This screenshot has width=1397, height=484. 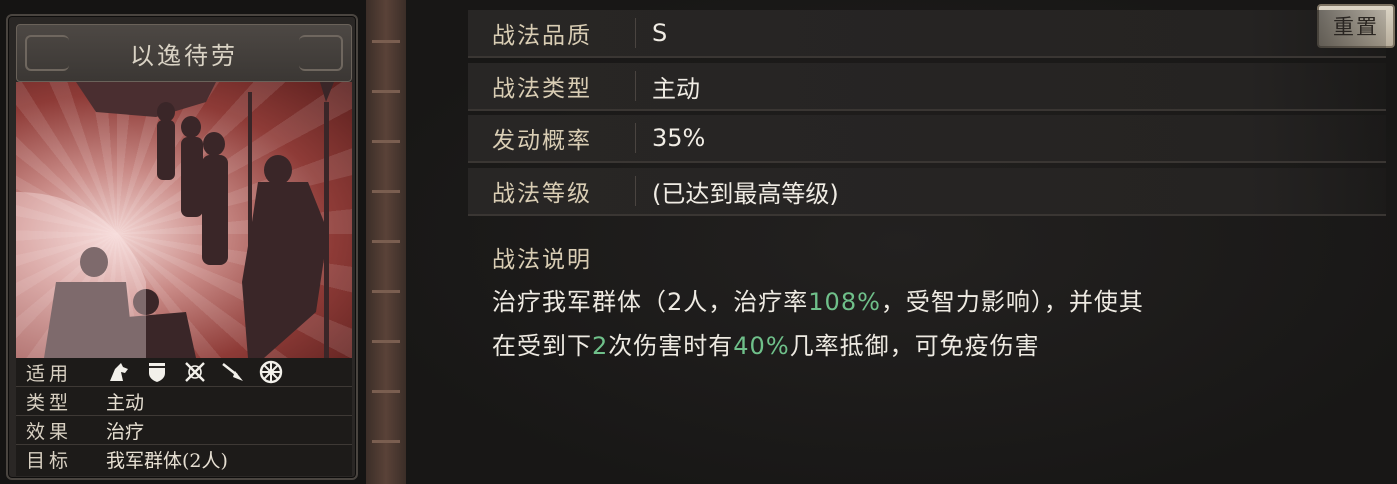 I want to click on shield-icon, so click(x=157, y=372).